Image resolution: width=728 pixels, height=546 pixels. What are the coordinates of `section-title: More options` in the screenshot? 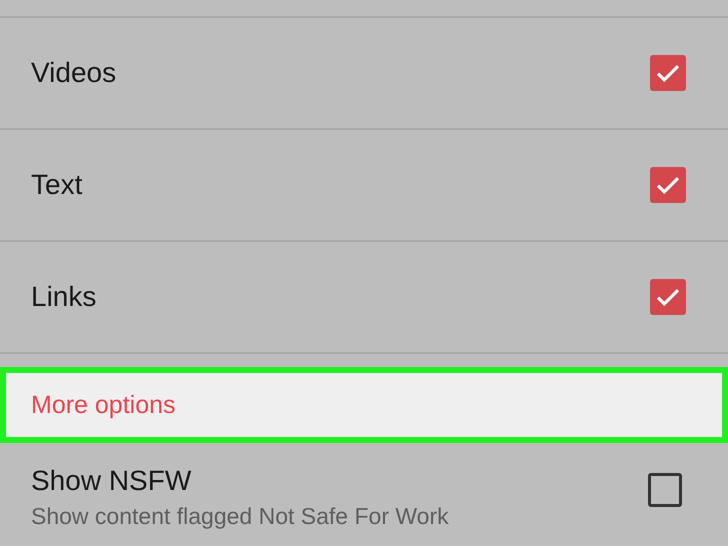 It's located at (103, 405).